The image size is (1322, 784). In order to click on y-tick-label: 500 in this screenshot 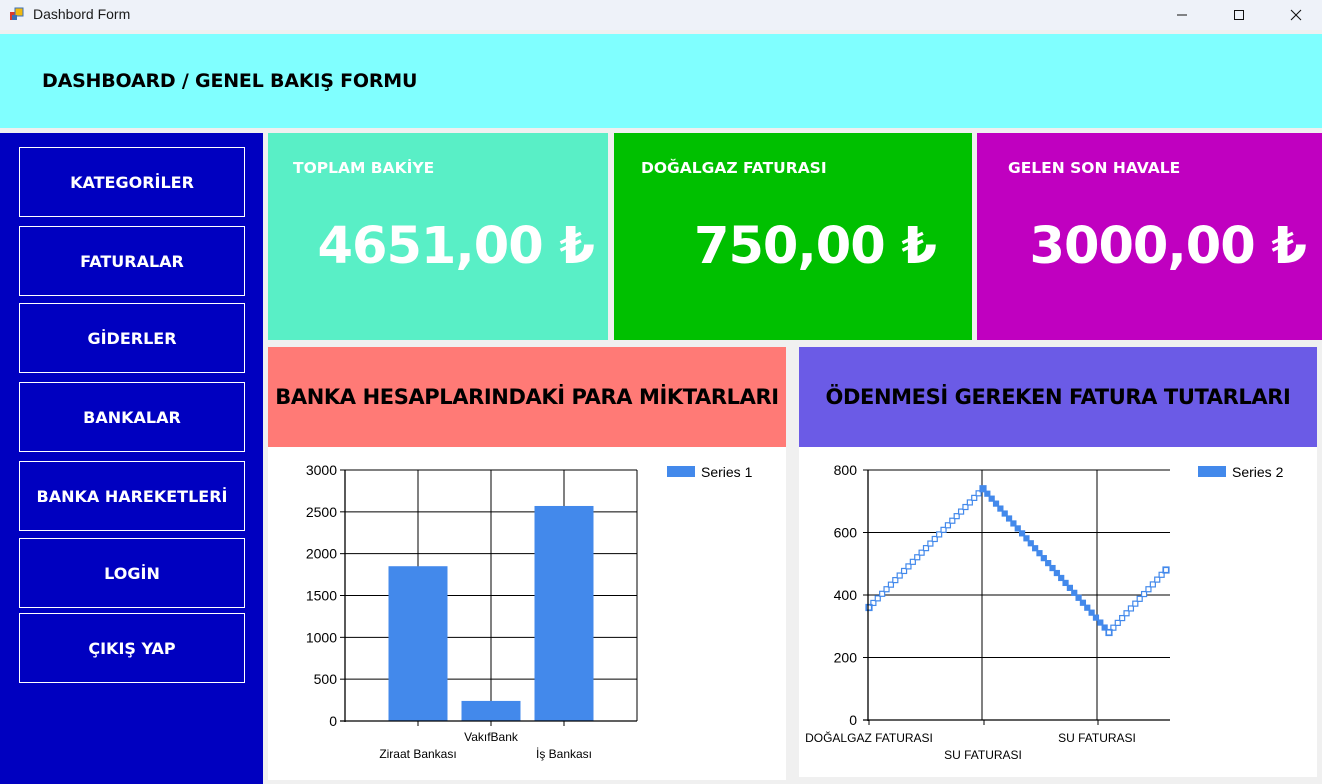, I will do `click(326, 679)`.